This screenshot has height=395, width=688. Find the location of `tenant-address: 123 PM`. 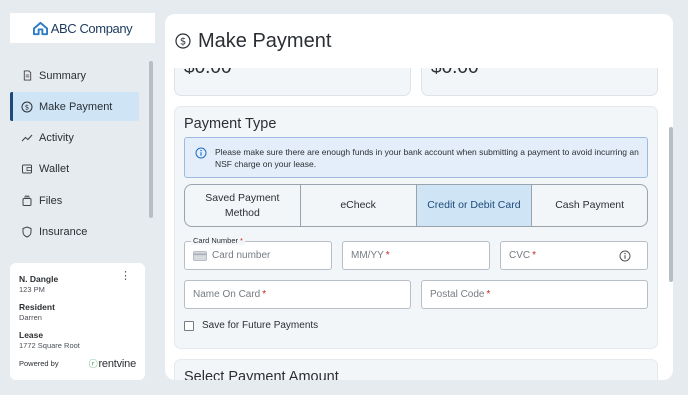

tenant-address: 123 PM is located at coordinates (32, 289).